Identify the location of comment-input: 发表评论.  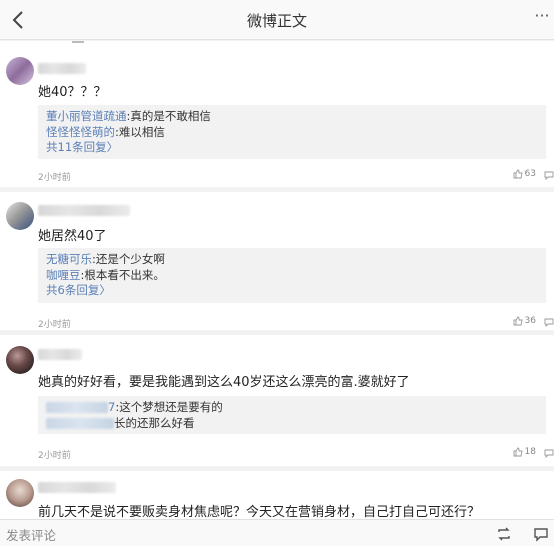
(31, 534).